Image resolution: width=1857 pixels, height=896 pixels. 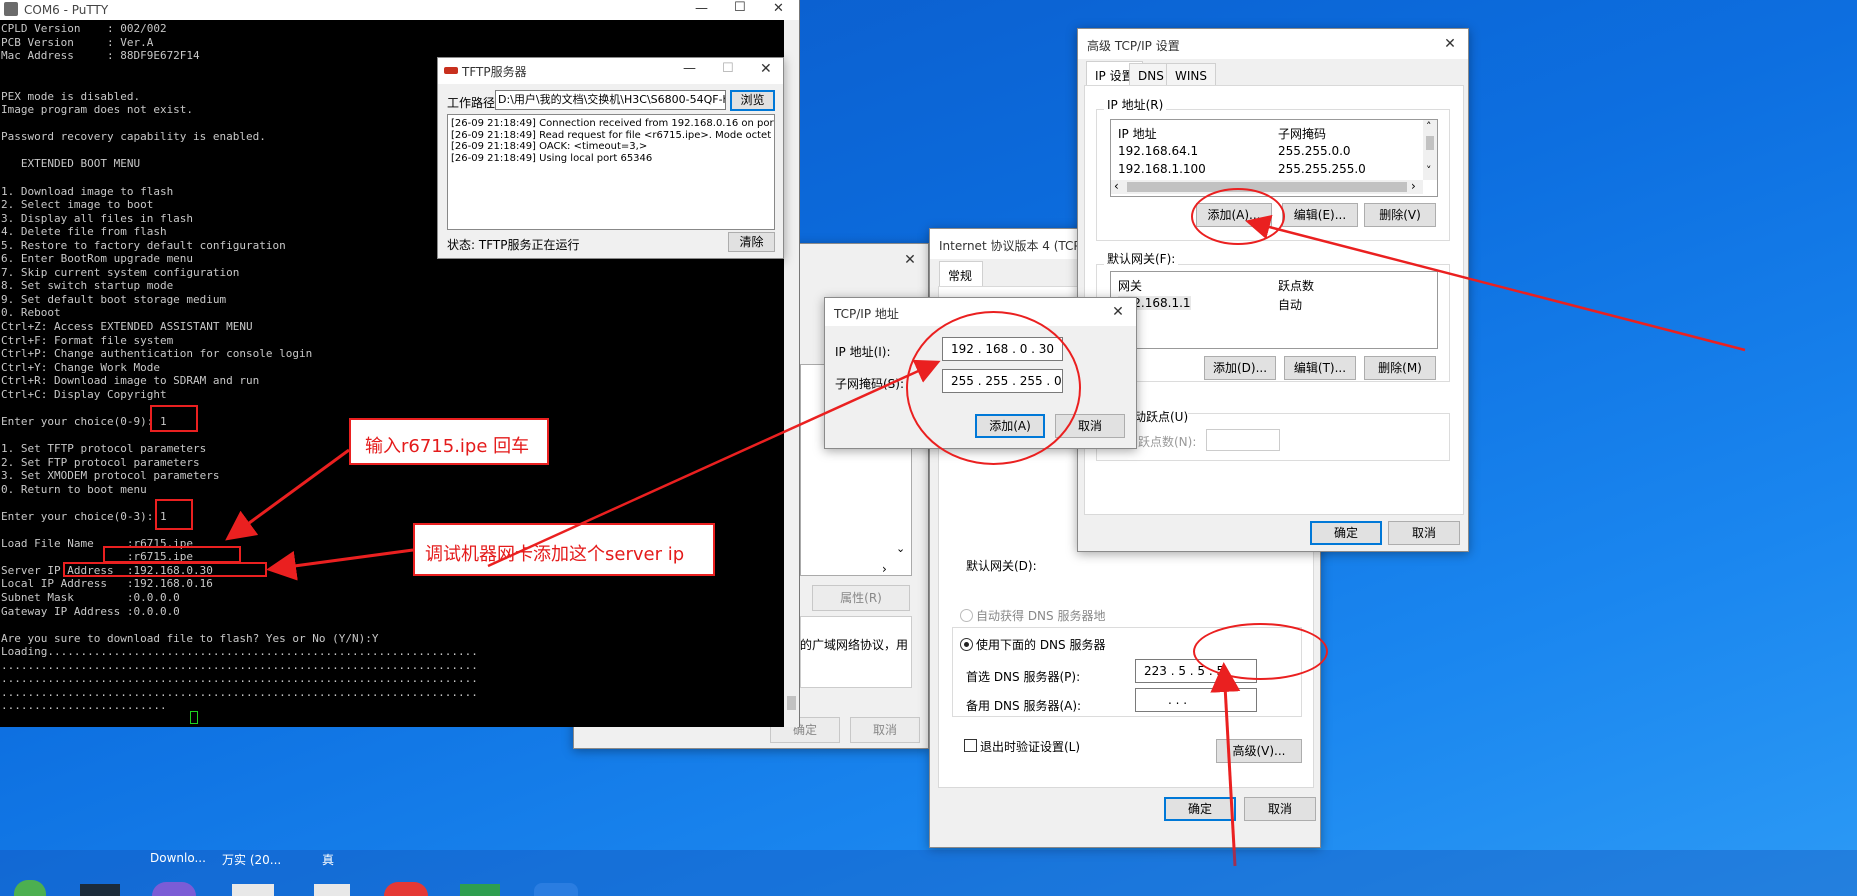 What do you see at coordinates (1024, 706) in the screenshot?
I see `alternate-dns-label: 备用 DNS 服务器(A):` at bounding box center [1024, 706].